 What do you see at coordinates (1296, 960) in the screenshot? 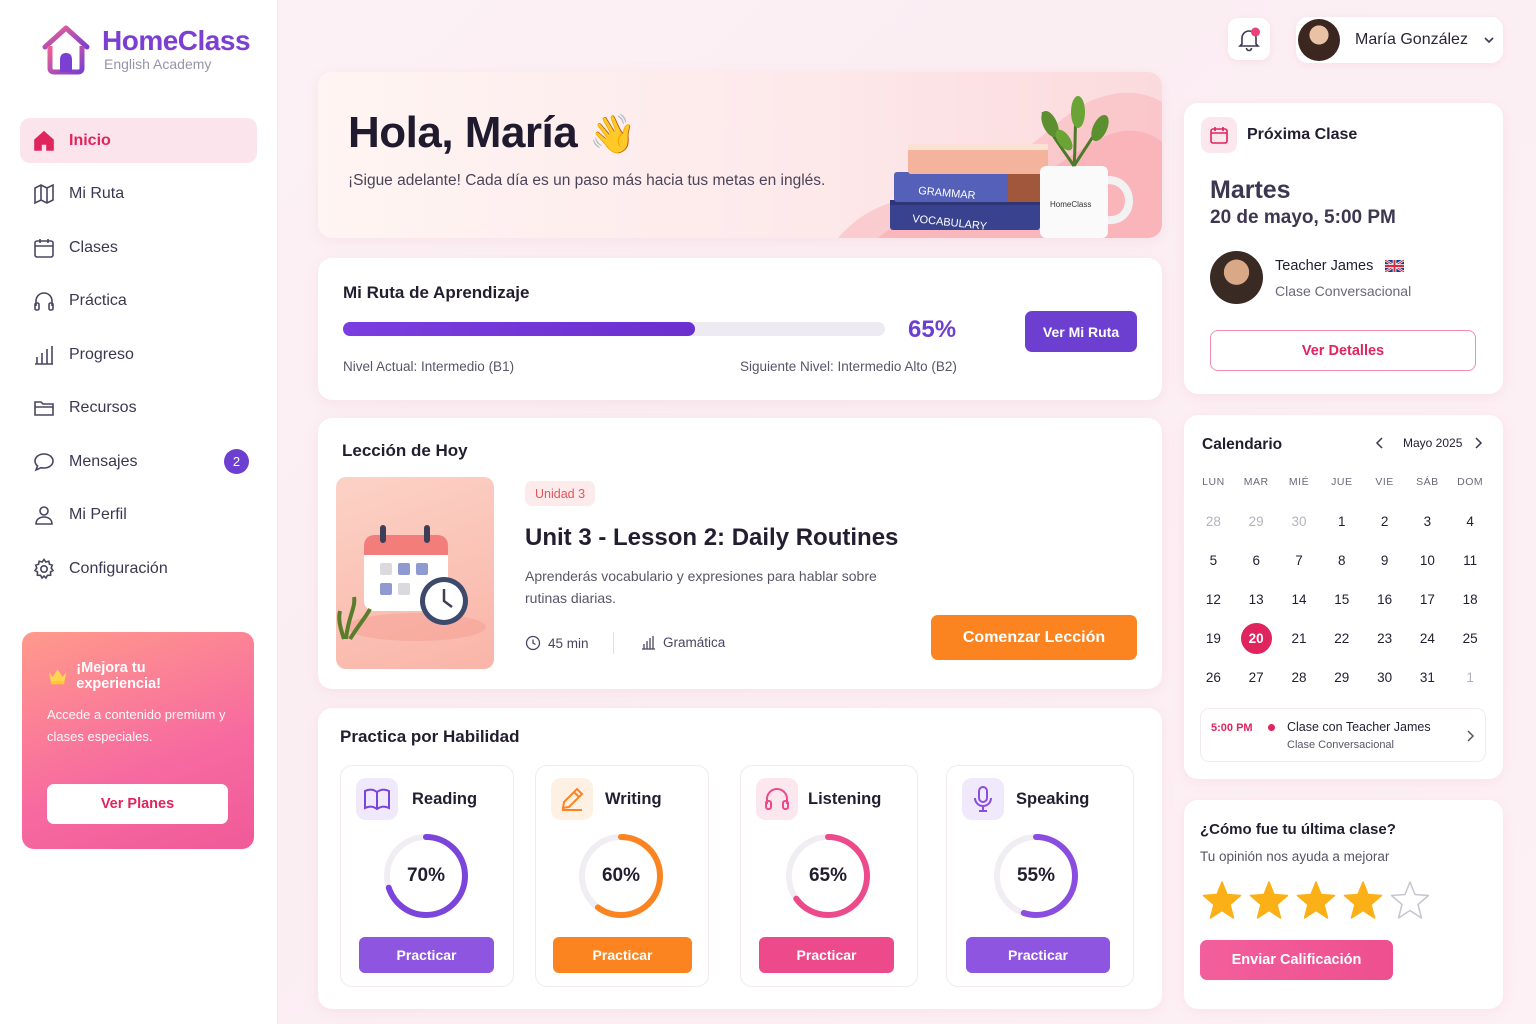
I see `submit-rating-button: Enviar Calificación` at bounding box center [1296, 960].